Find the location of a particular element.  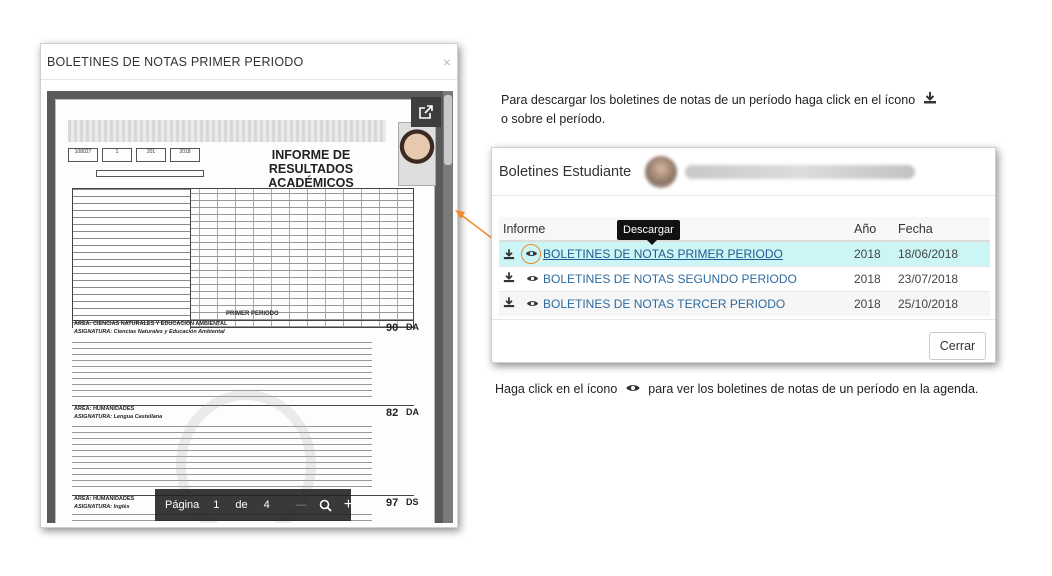

row-name: BOLETINES DE NOTAS PRIMER PERIODO is located at coordinates (698, 253).